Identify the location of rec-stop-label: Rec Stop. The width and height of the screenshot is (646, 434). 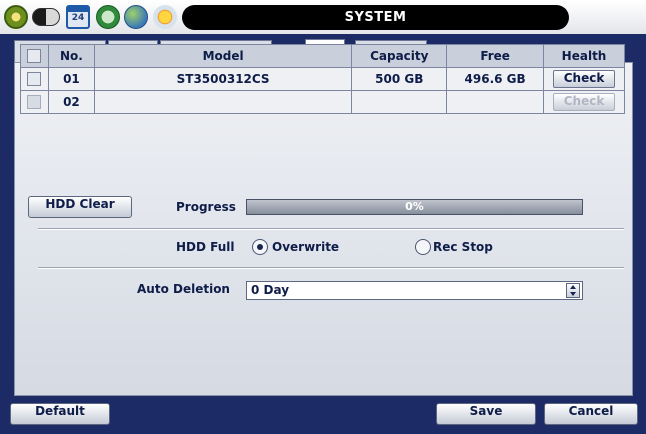
(463, 247).